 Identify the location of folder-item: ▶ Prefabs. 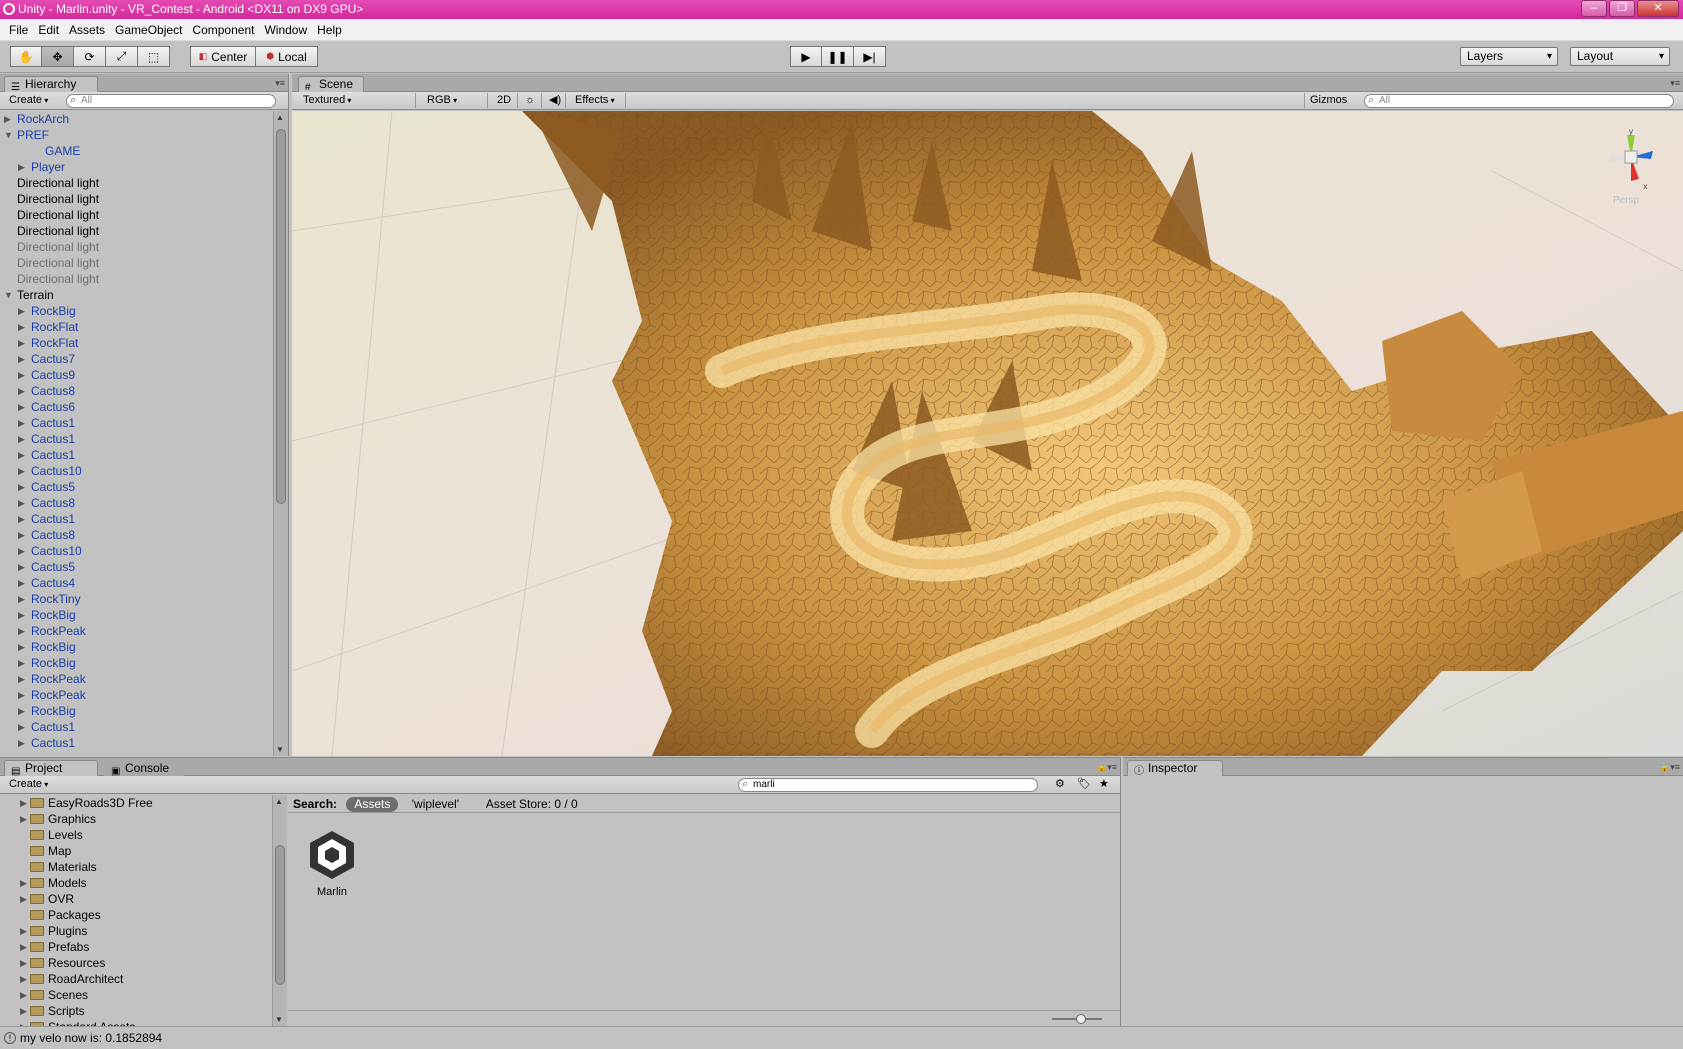
(136, 947).